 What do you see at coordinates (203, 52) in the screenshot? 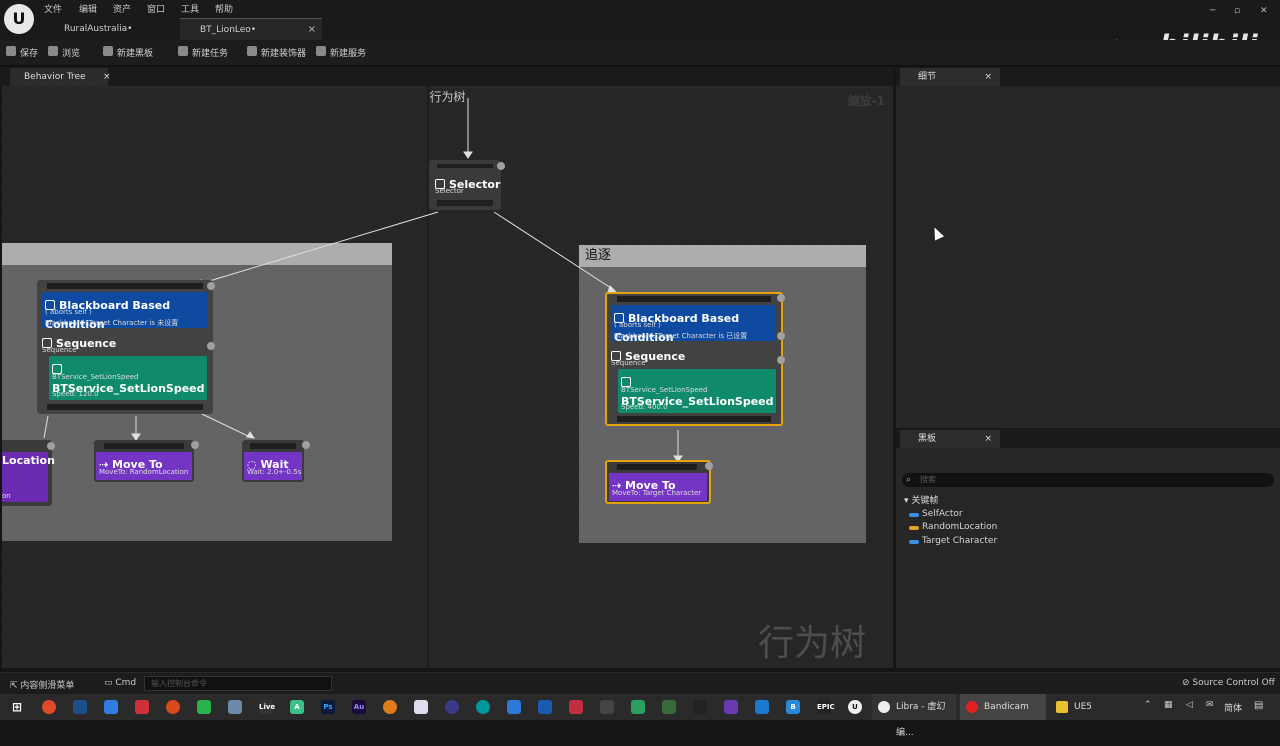
I see `new-task-button: 新建任务` at bounding box center [203, 52].